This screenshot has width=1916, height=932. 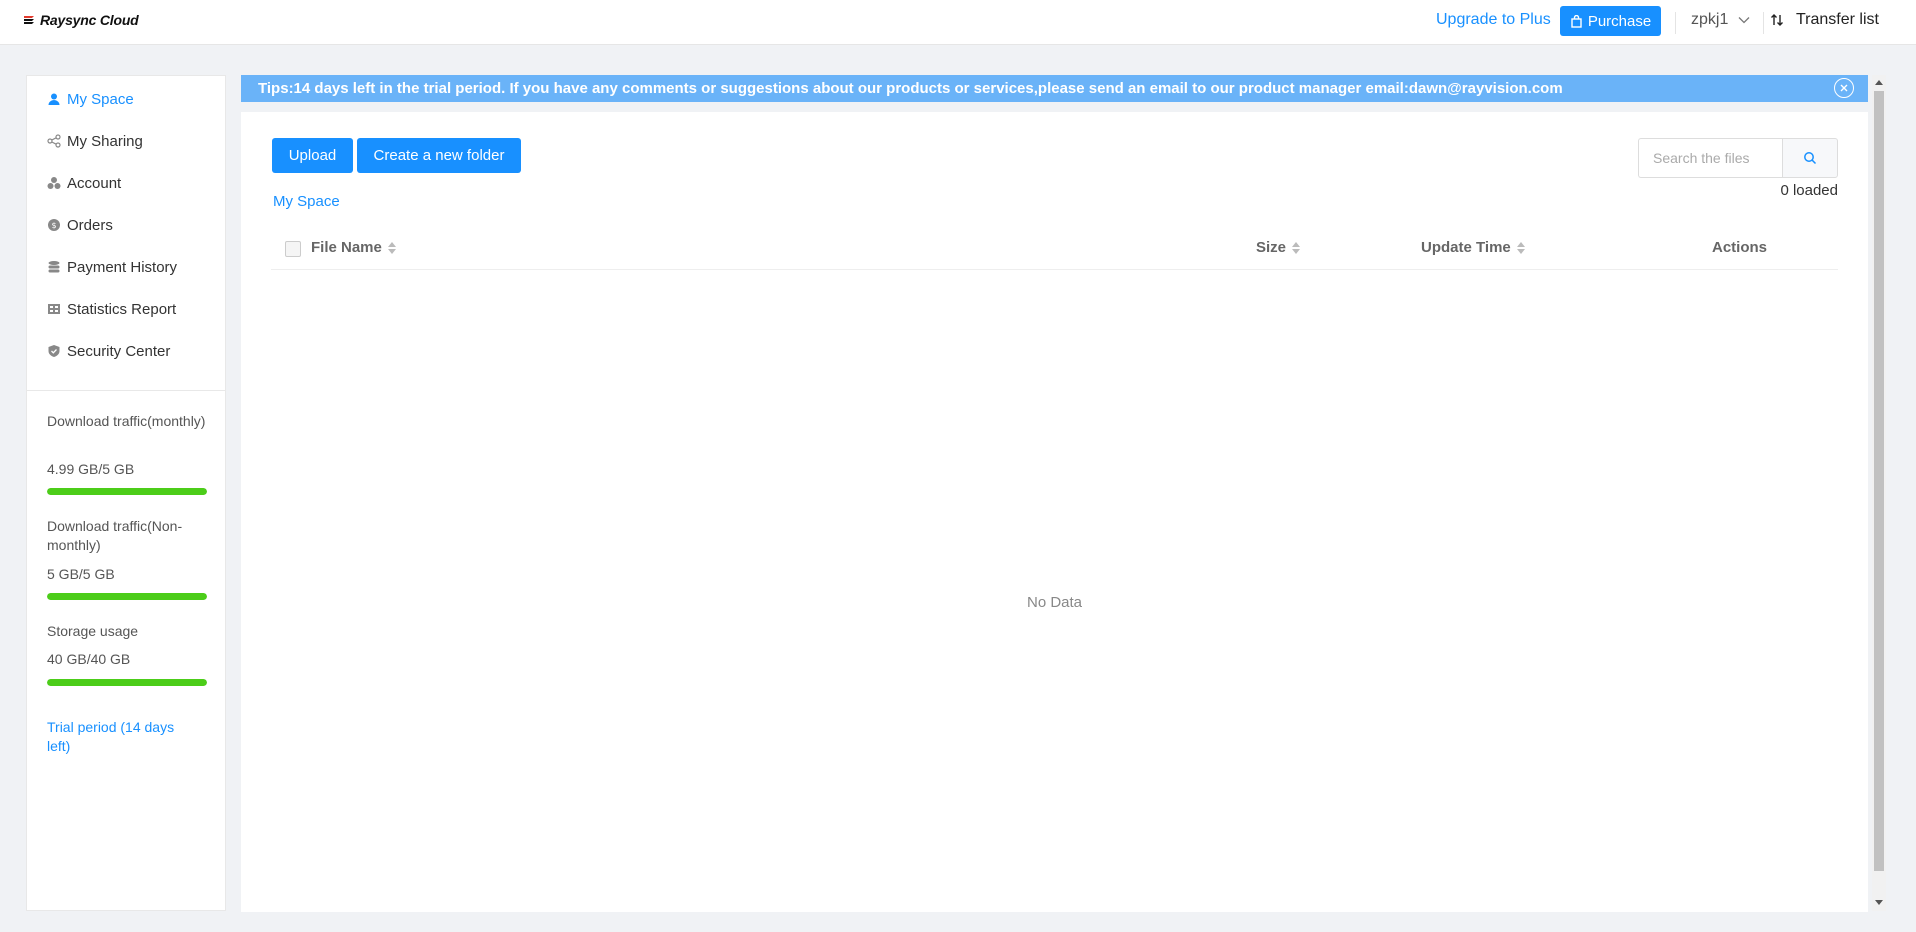 What do you see at coordinates (1744, 20) in the screenshot?
I see `chevron-down-icon` at bounding box center [1744, 20].